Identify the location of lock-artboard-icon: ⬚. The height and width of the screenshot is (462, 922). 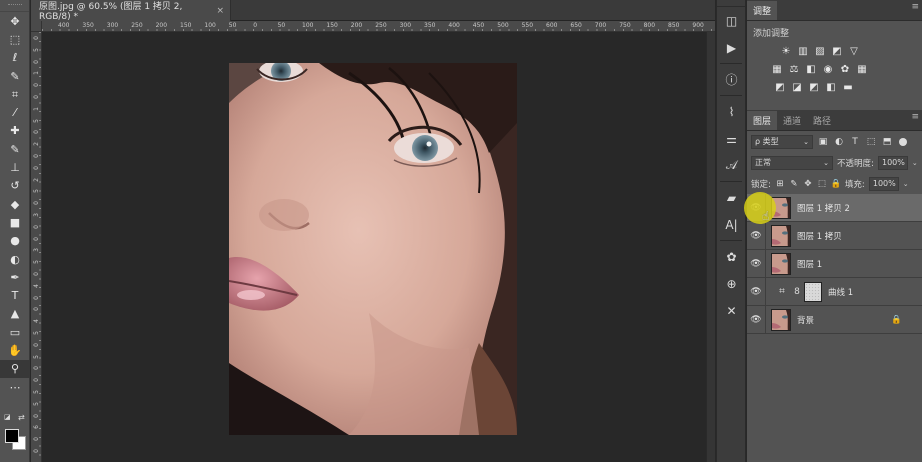
(822, 184).